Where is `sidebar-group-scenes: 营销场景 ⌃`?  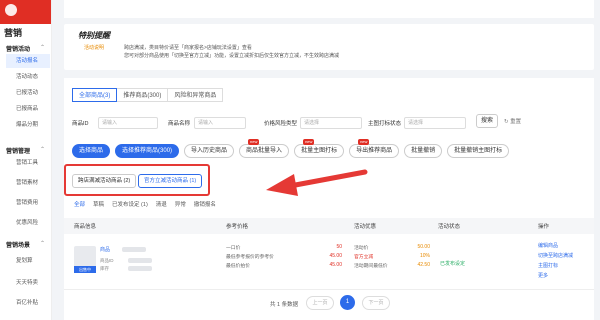 sidebar-group-scenes: 营销场景 ⌃ is located at coordinates (25, 244).